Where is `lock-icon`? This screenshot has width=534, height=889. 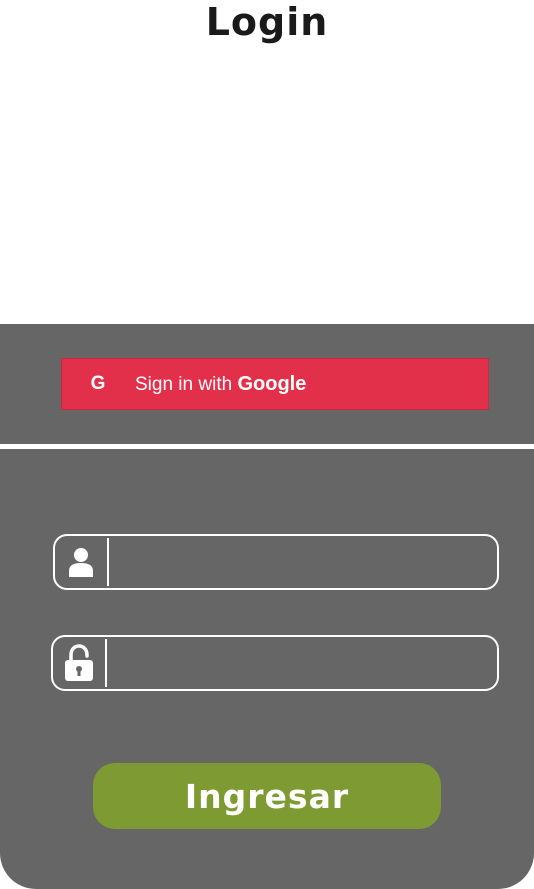
lock-icon is located at coordinates (80, 663).